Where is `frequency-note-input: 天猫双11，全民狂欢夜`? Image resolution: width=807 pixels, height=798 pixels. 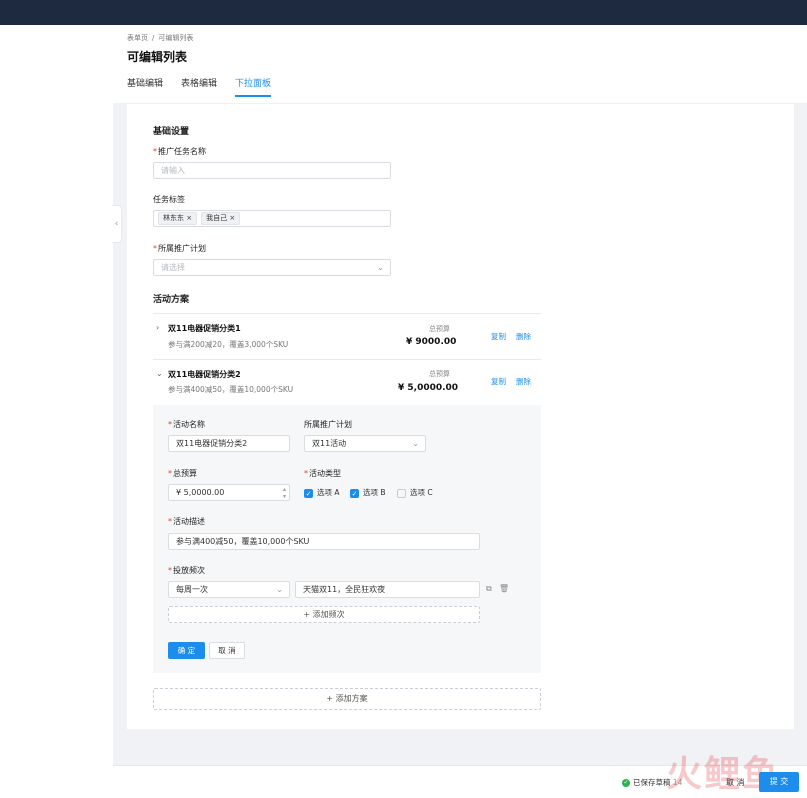 frequency-note-input: 天猫双11，全民狂欢夜 is located at coordinates (387, 589).